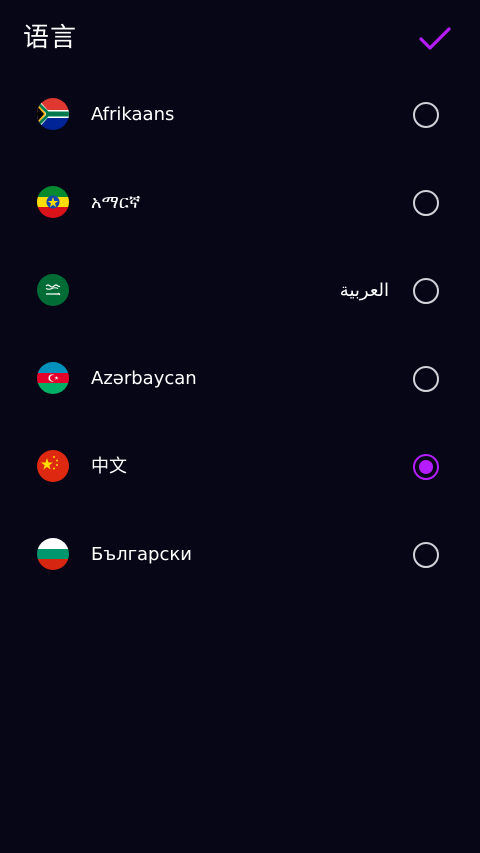 This screenshot has height=853, width=480. Describe the element at coordinates (133, 114) in the screenshot. I see `language-label: Afrikaans` at that location.